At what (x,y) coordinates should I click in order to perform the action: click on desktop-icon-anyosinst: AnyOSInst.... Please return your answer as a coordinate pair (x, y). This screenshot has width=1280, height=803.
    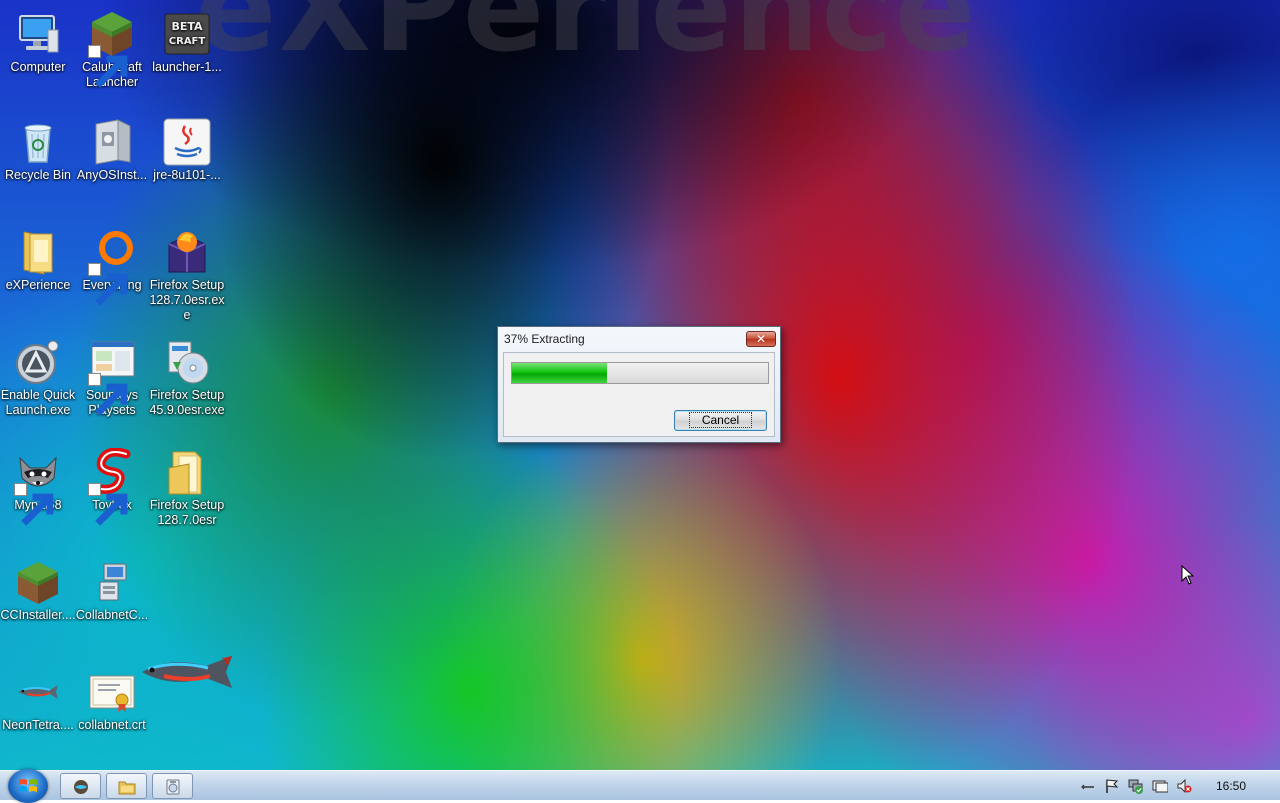
    Looking at the image, I should click on (112, 150).